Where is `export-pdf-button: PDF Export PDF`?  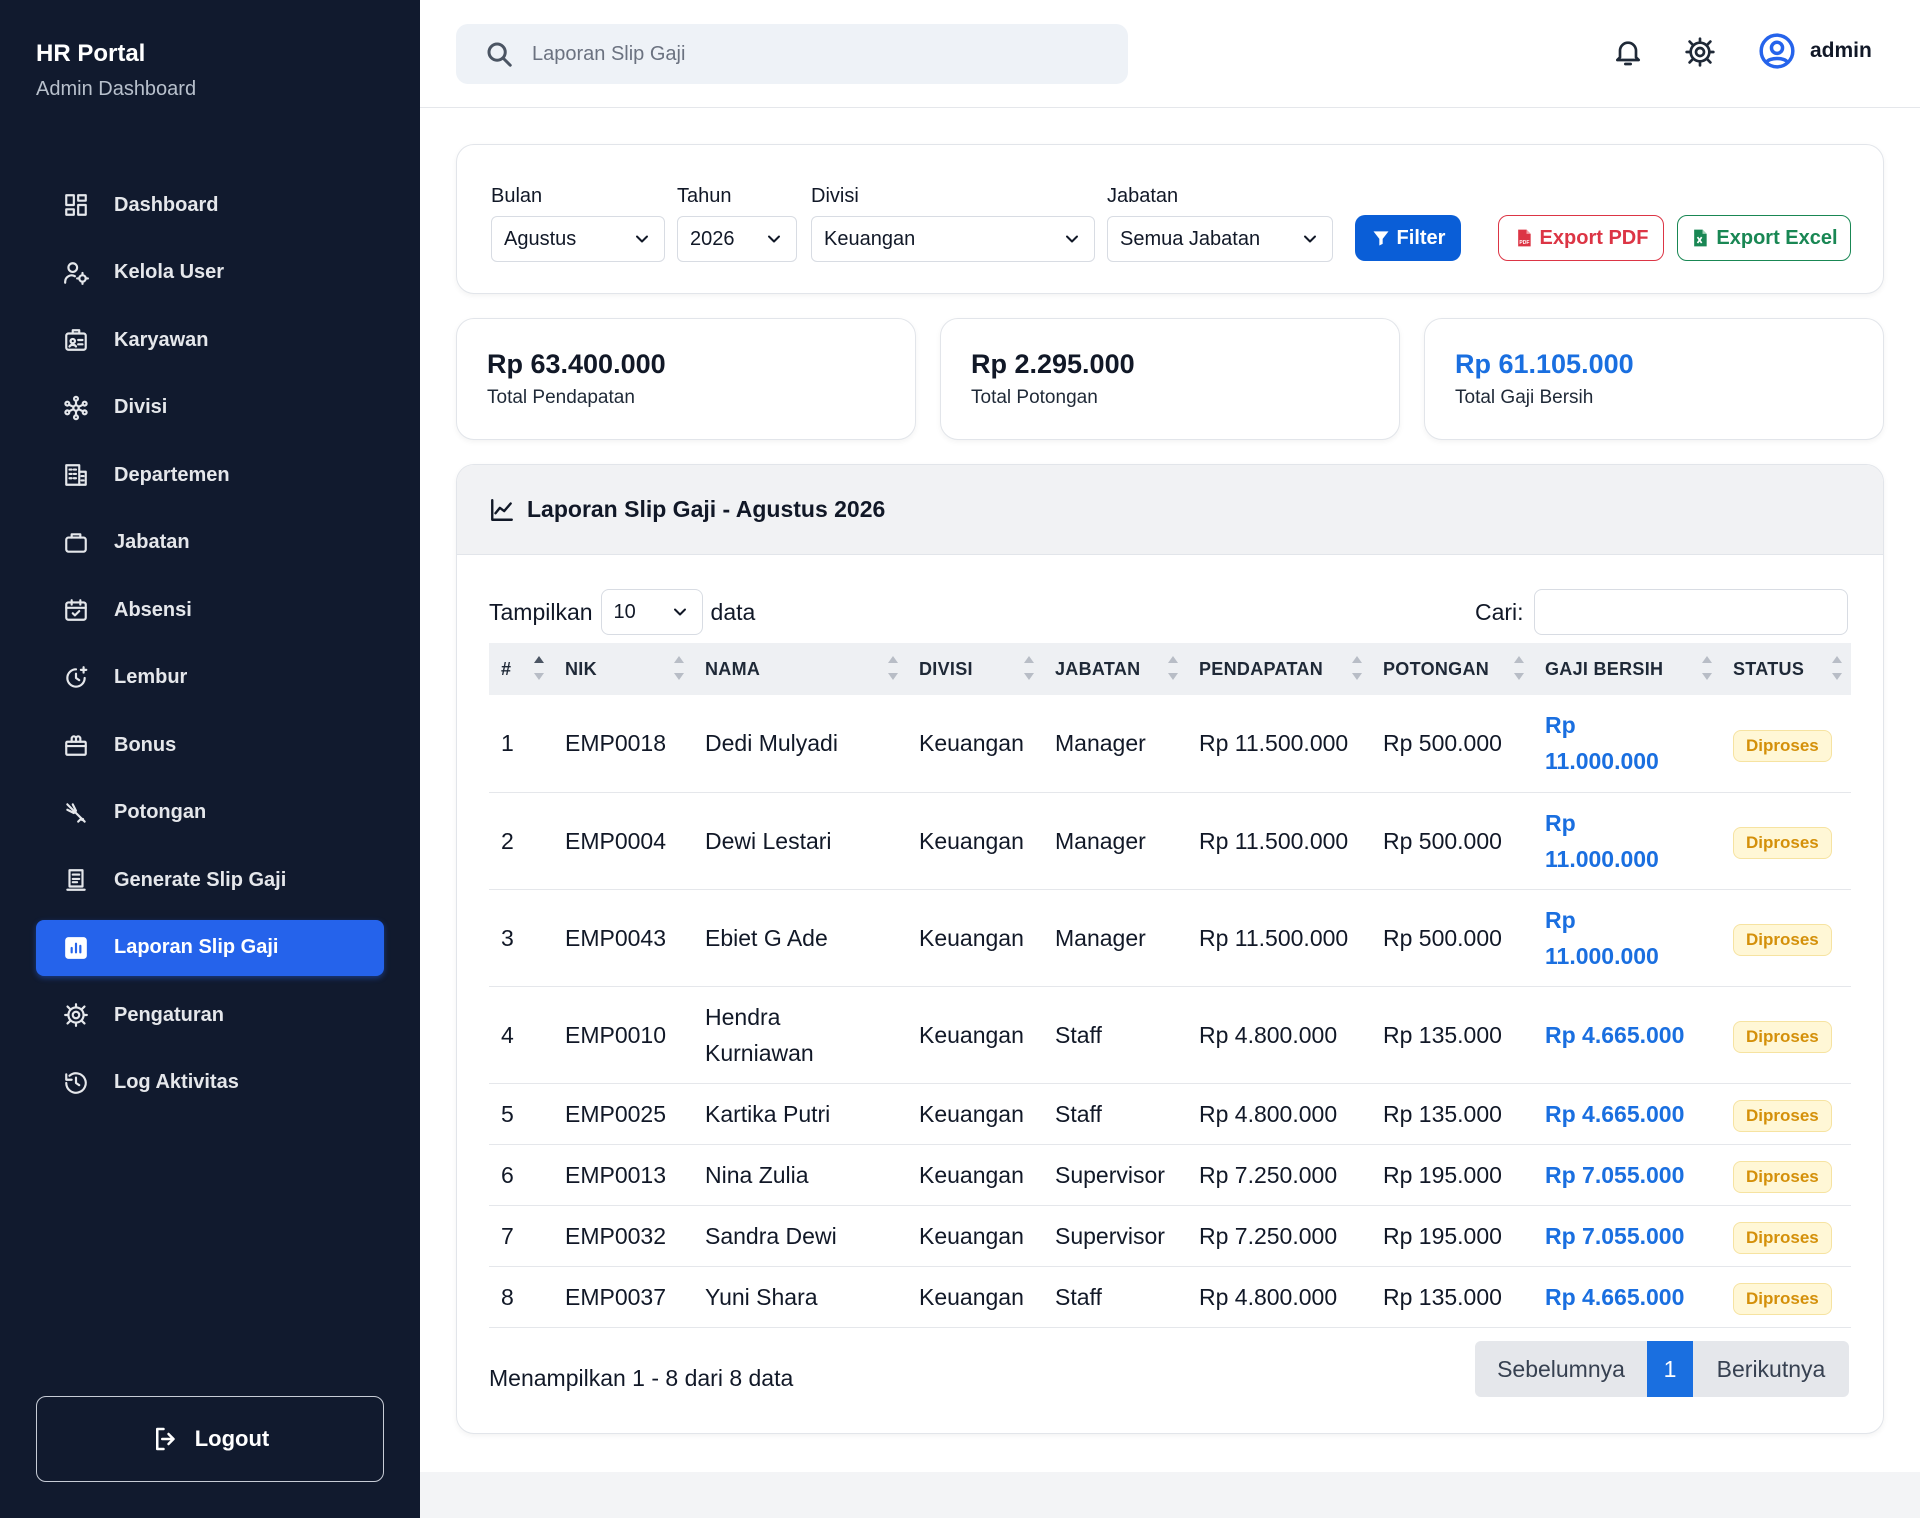
export-pdf-button: PDF Export PDF is located at coordinates (1581, 238).